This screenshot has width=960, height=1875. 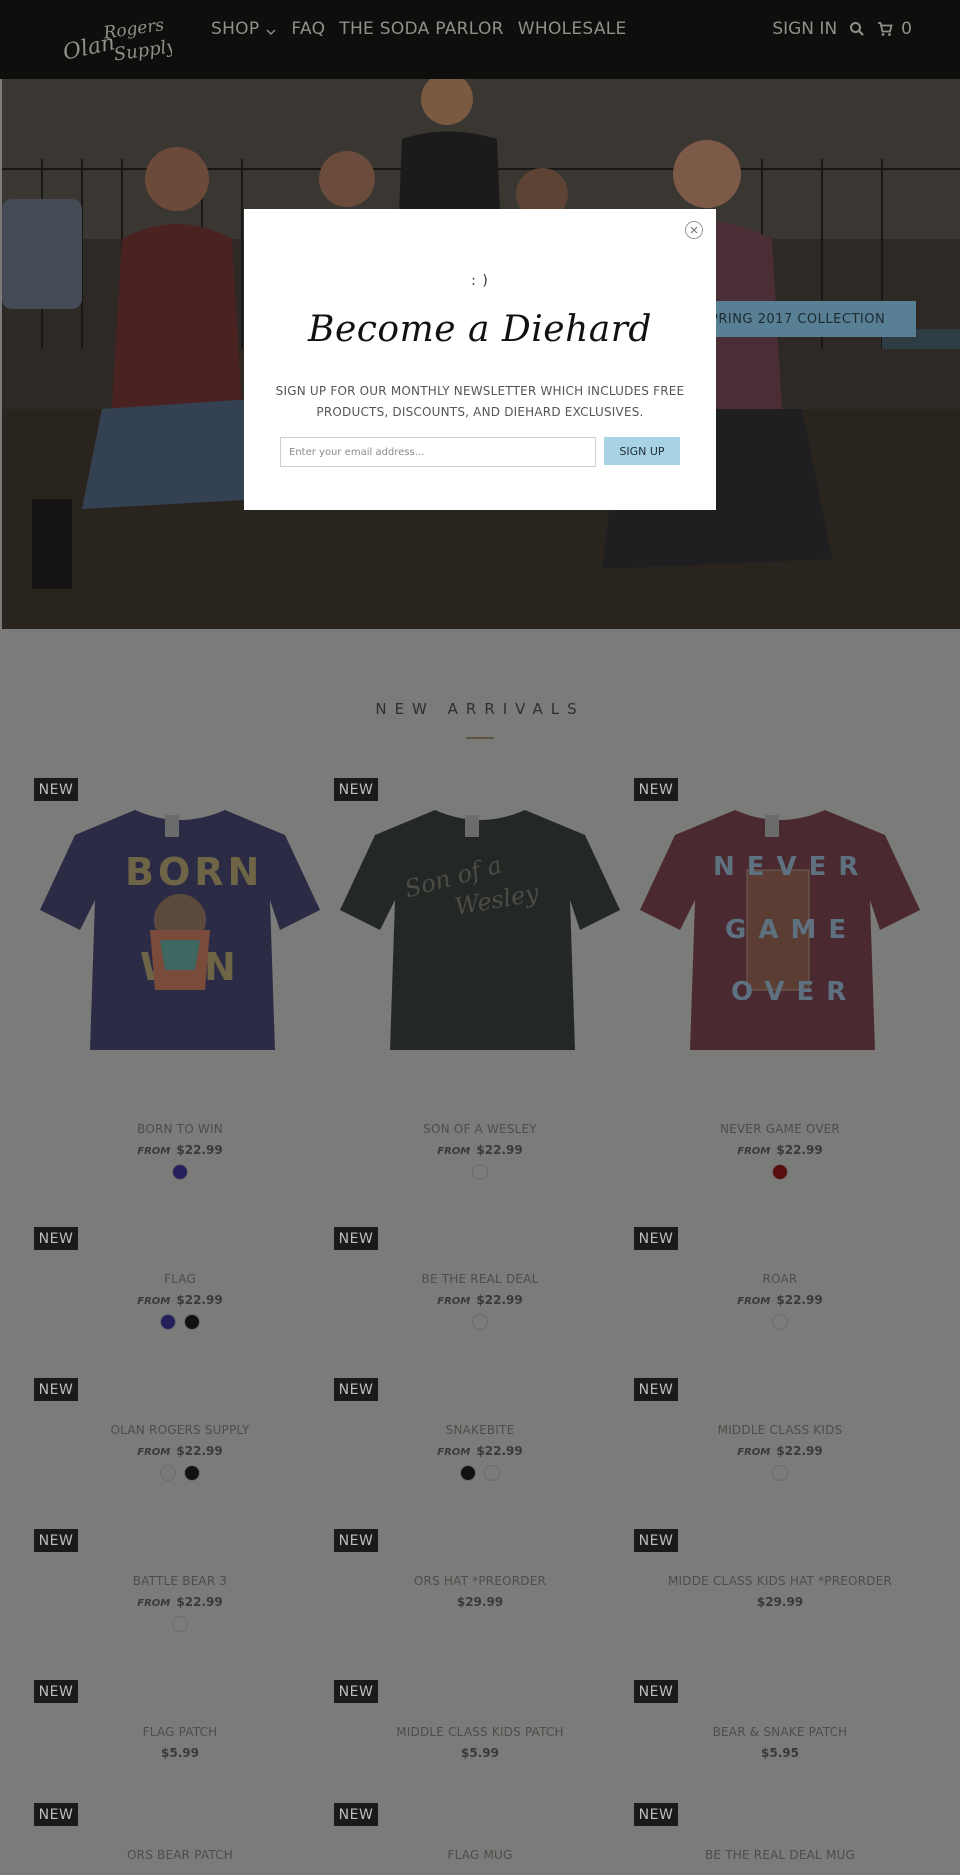 What do you see at coordinates (804, 29) in the screenshot?
I see `sign-in-link: SIGN IN` at bounding box center [804, 29].